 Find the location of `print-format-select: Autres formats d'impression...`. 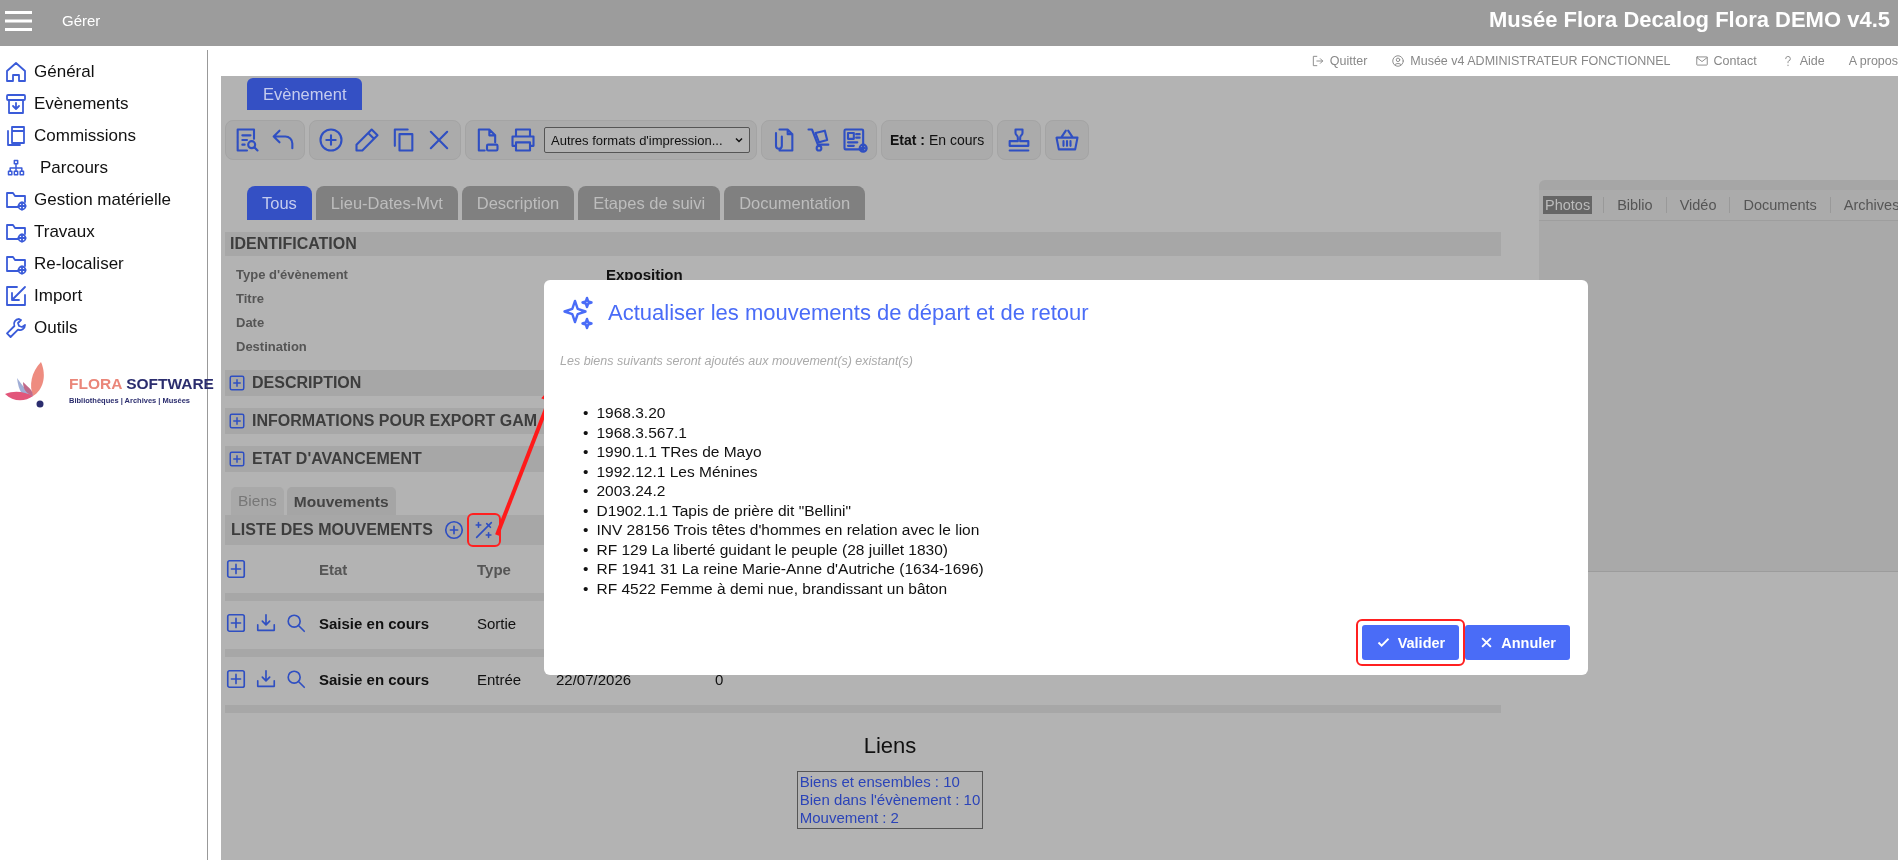

print-format-select: Autres formats d'impression... is located at coordinates (647, 140).